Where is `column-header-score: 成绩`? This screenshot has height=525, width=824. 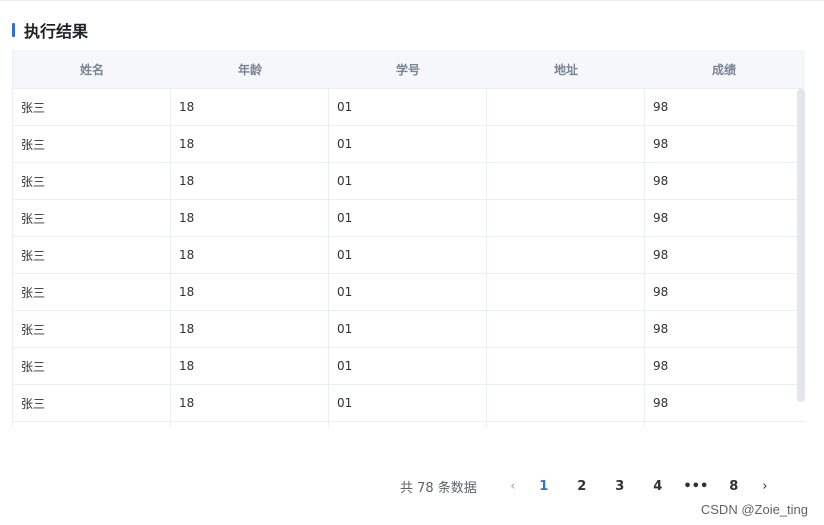
column-header-score: 成绩 is located at coordinates (724, 69).